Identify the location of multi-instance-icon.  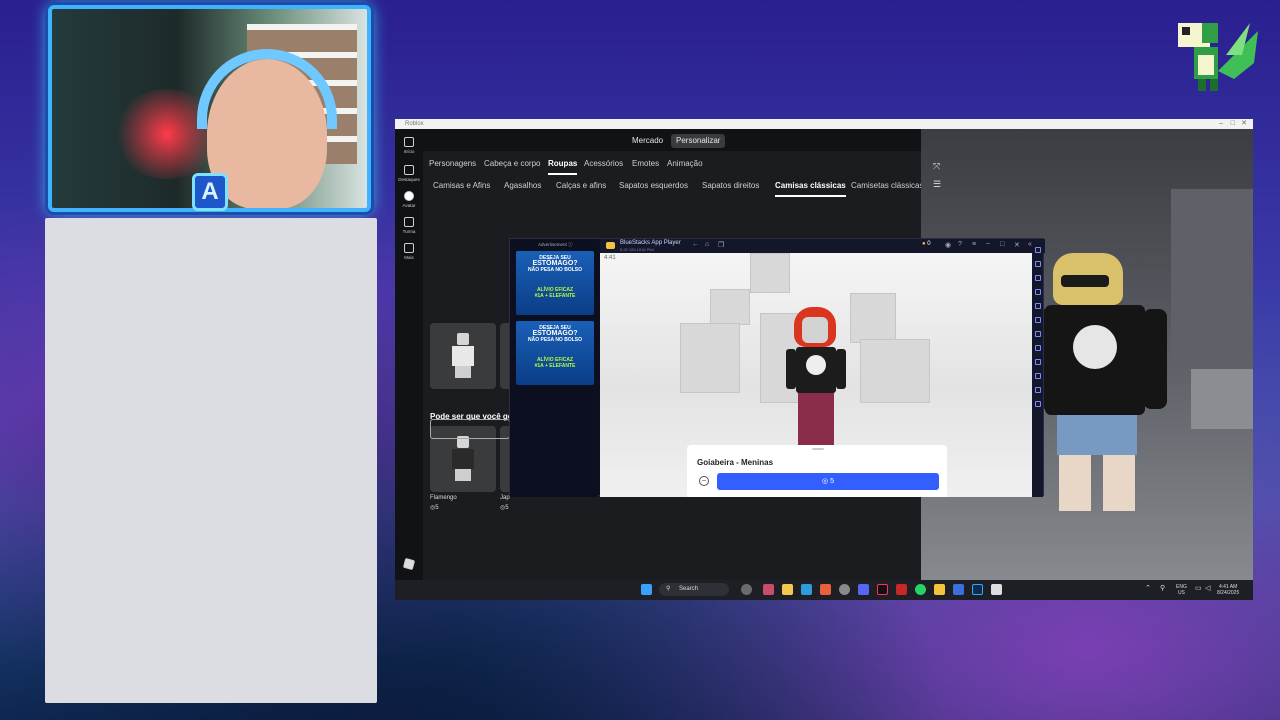
(1037, 334).